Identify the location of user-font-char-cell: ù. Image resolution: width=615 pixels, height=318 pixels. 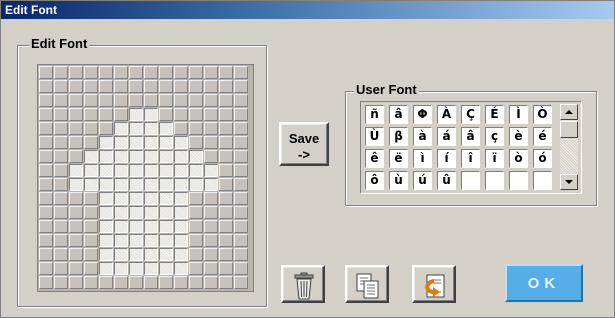
(398, 180).